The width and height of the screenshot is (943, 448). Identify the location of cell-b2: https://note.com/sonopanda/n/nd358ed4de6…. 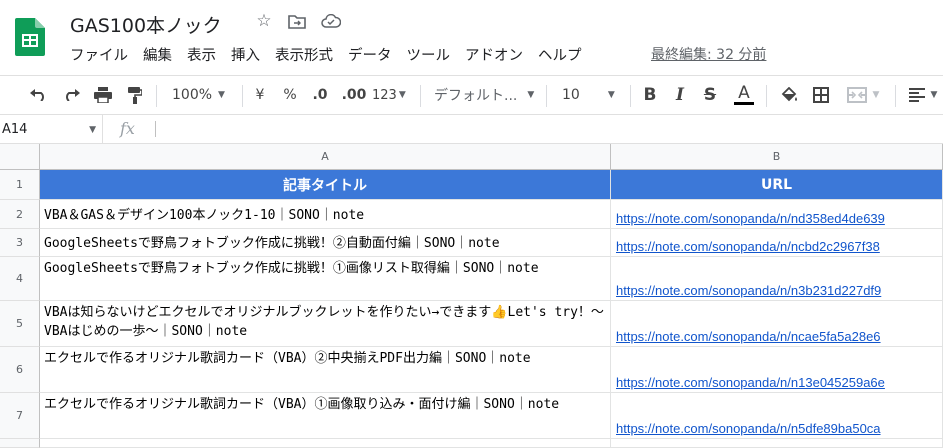
(777, 214).